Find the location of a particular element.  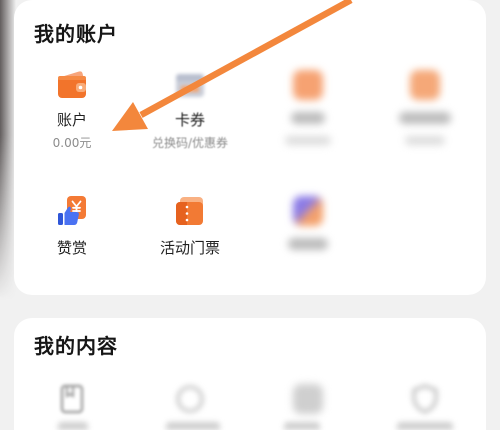

bookmark-icon is located at coordinates (72, 399).